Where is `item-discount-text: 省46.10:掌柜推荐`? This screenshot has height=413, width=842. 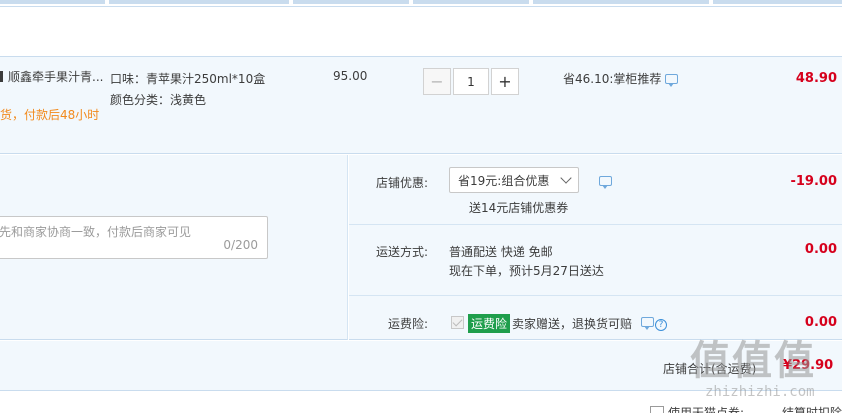 item-discount-text: 省46.10:掌柜推荐 is located at coordinates (612, 79).